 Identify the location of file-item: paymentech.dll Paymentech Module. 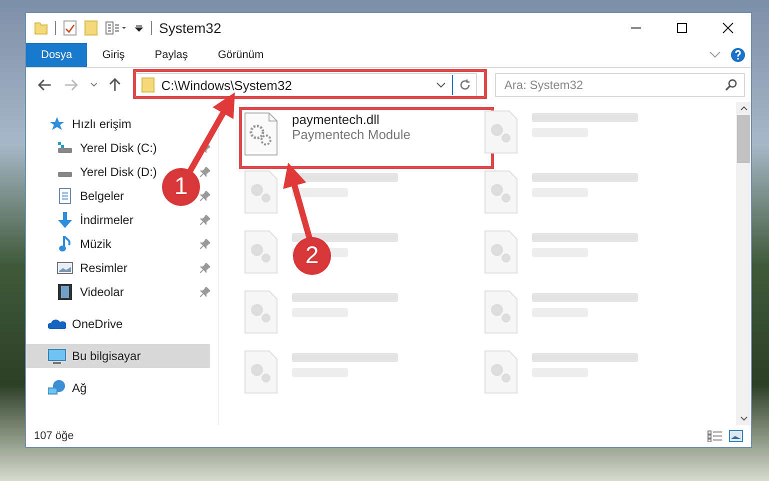
(366, 138).